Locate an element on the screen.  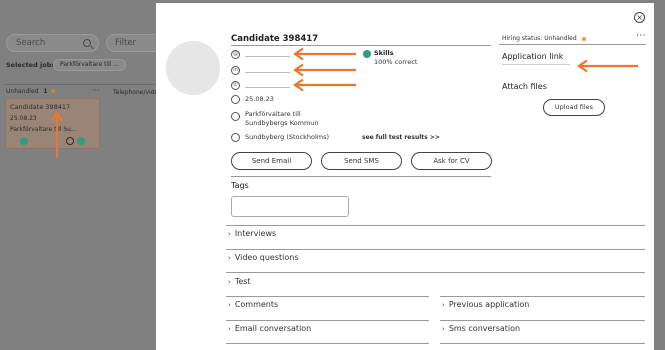
section-video-questions: › Video questions is located at coordinates (263, 257).